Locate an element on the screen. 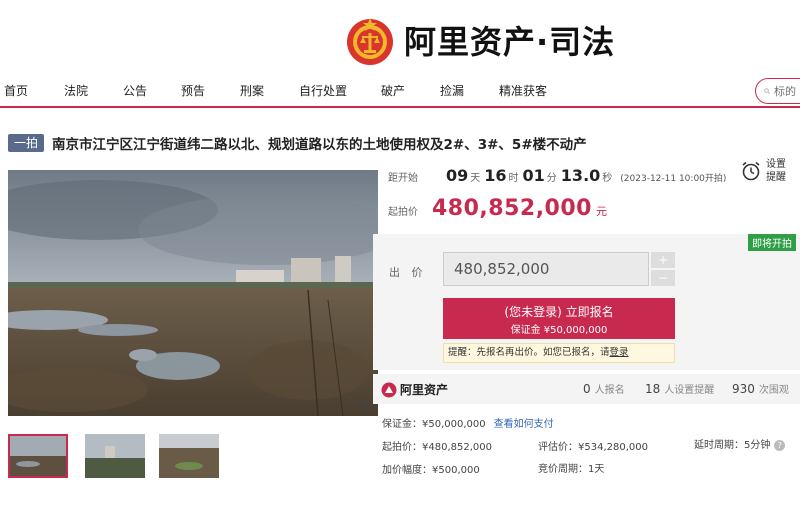  brand-name: 阿里资产·司法 is located at coordinates (510, 42).